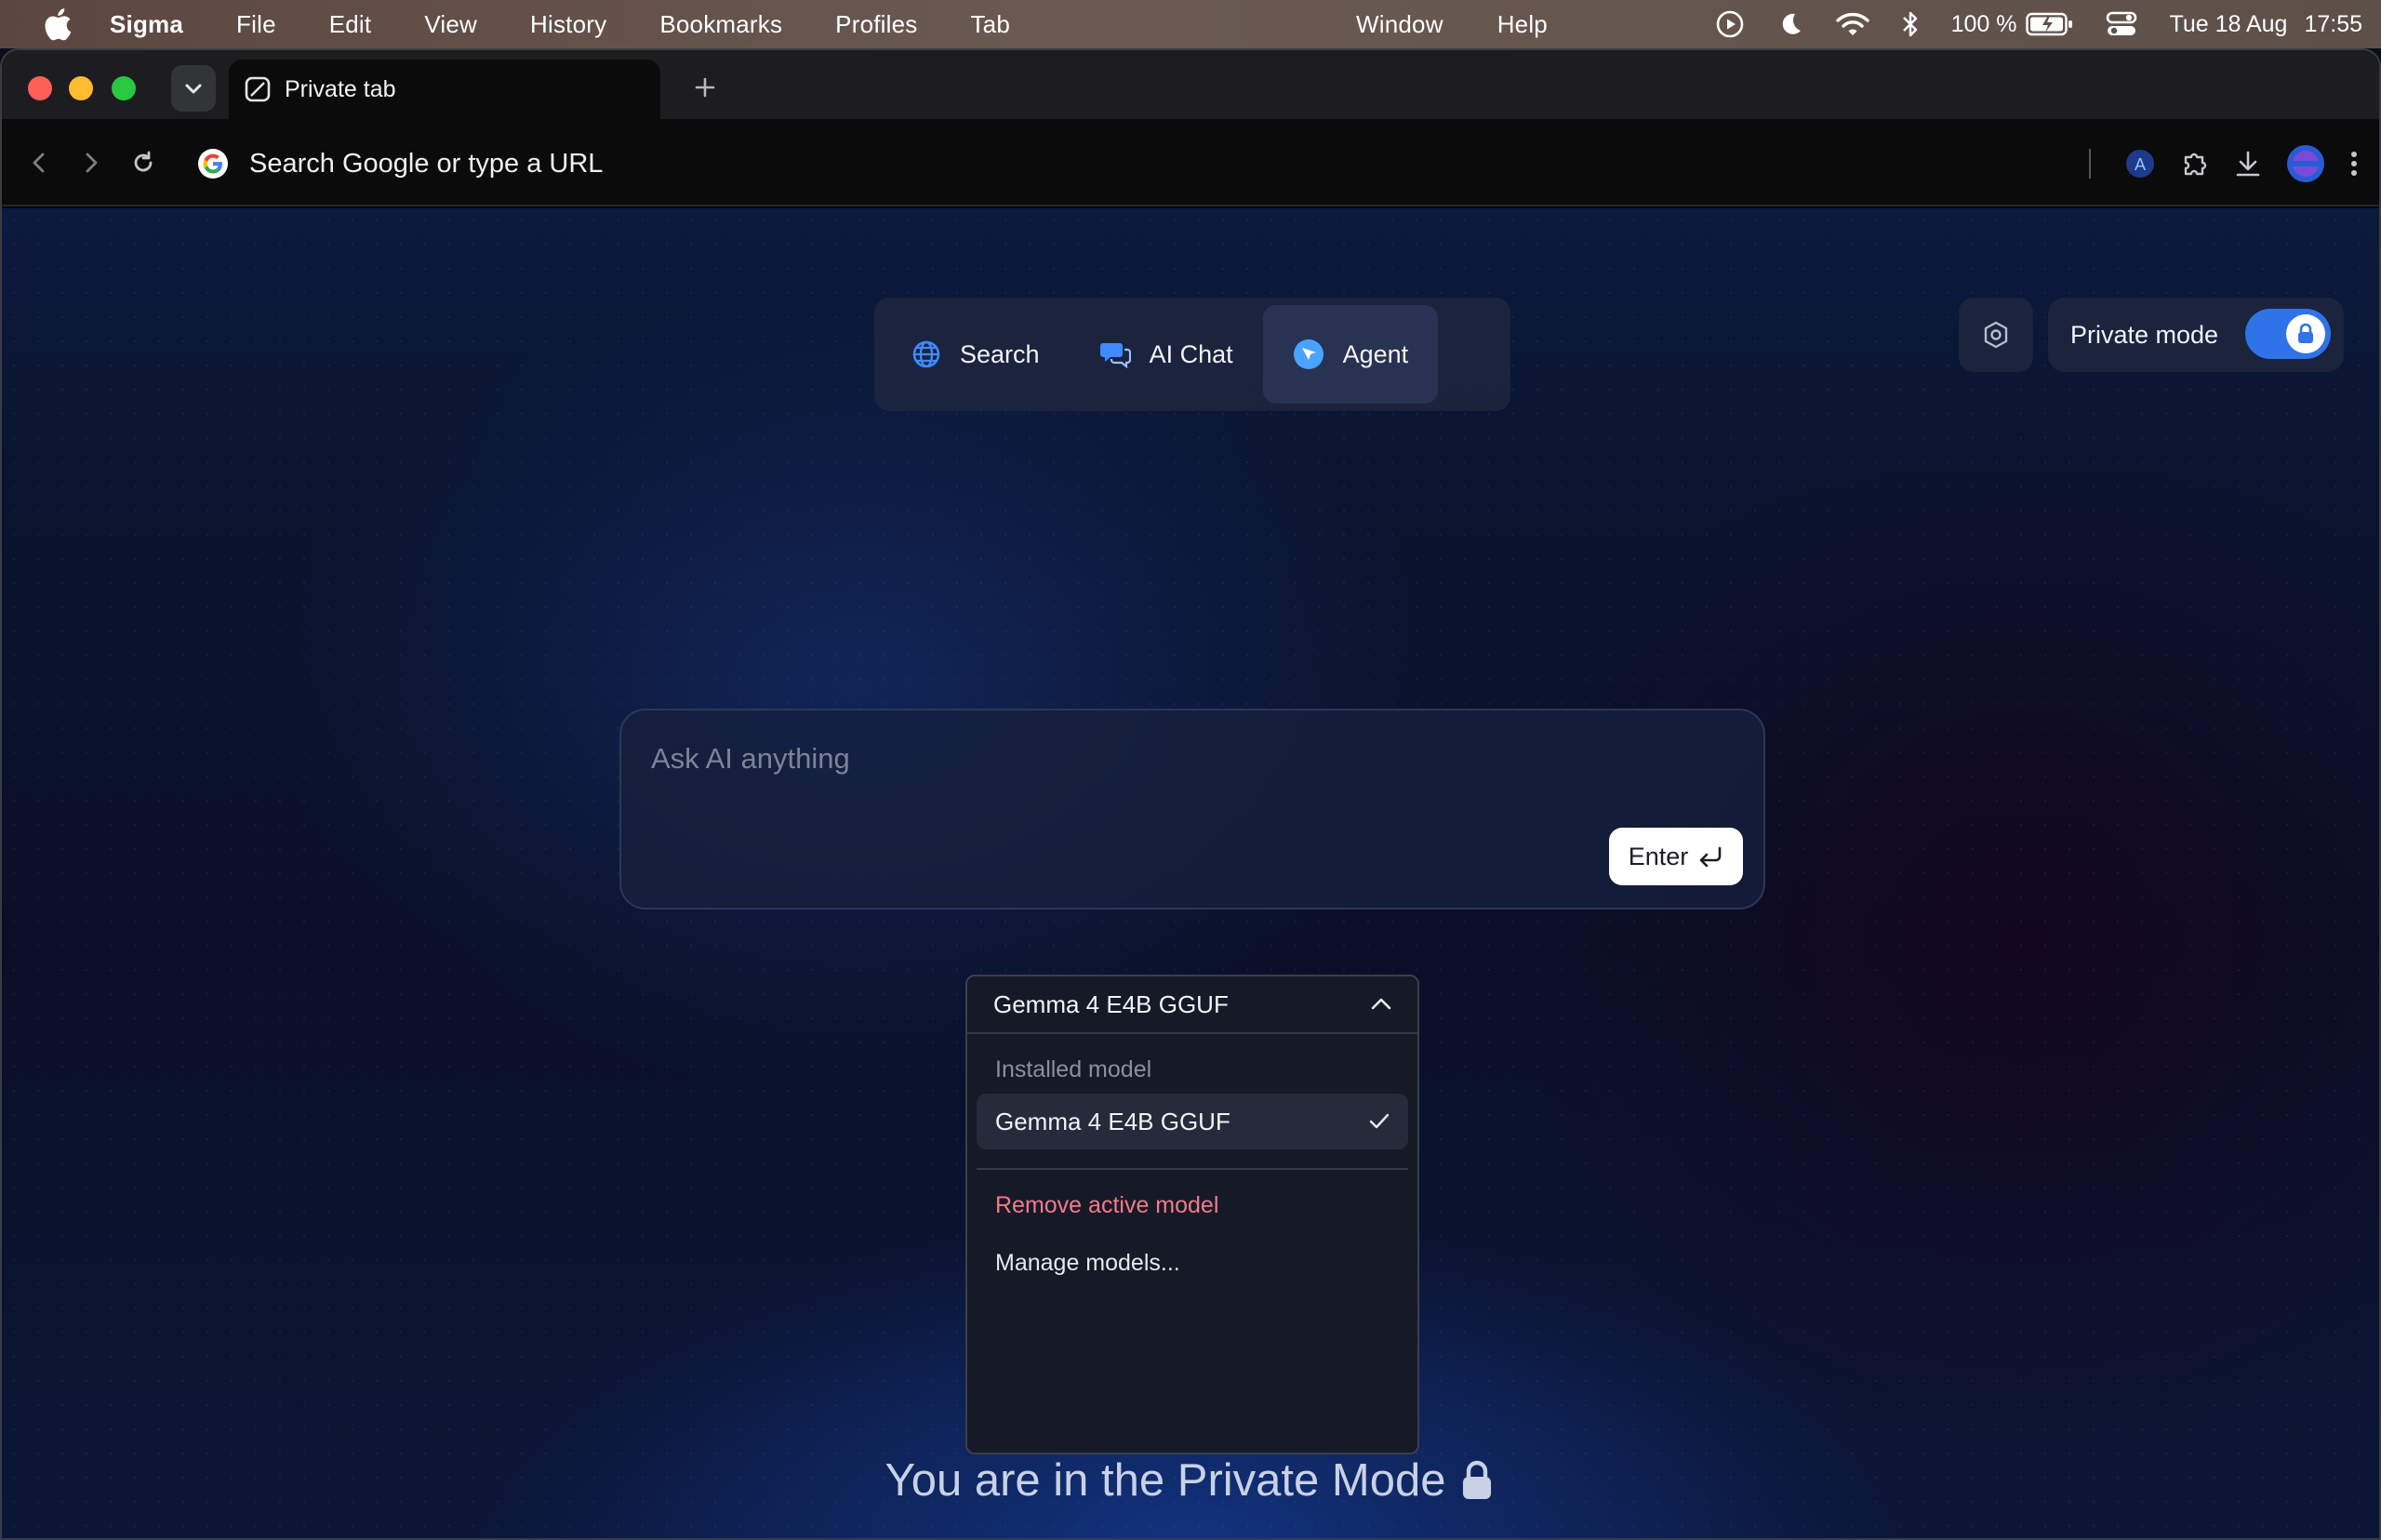 This screenshot has width=2381, height=1540. I want to click on settings-button, so click(1996, 335).